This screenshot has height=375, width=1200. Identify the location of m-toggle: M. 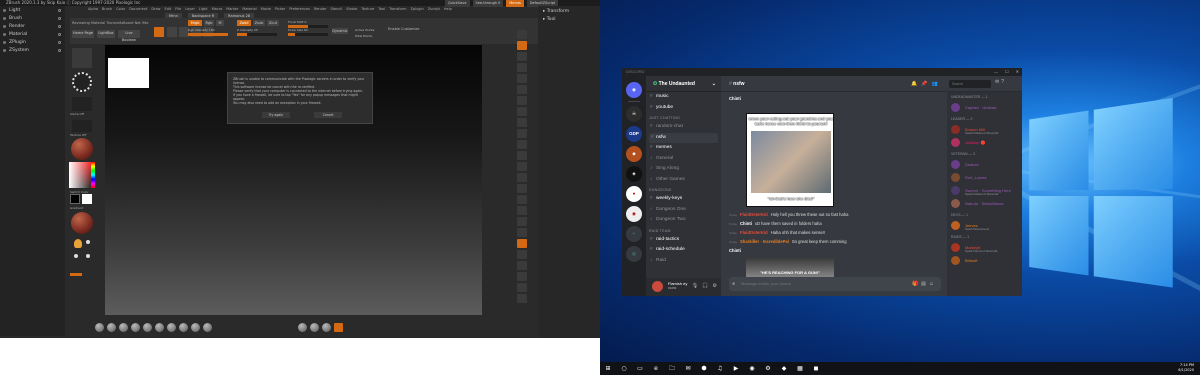
(220, 23).